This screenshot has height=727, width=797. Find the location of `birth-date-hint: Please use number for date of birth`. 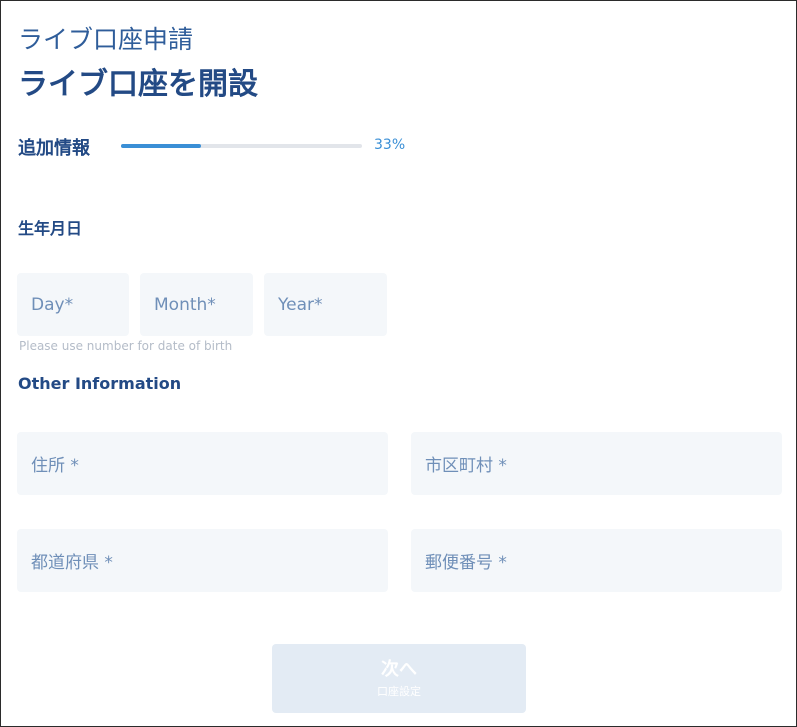

birth-date-hint: Please use number for date of birth is located at coordinates (126, 346).